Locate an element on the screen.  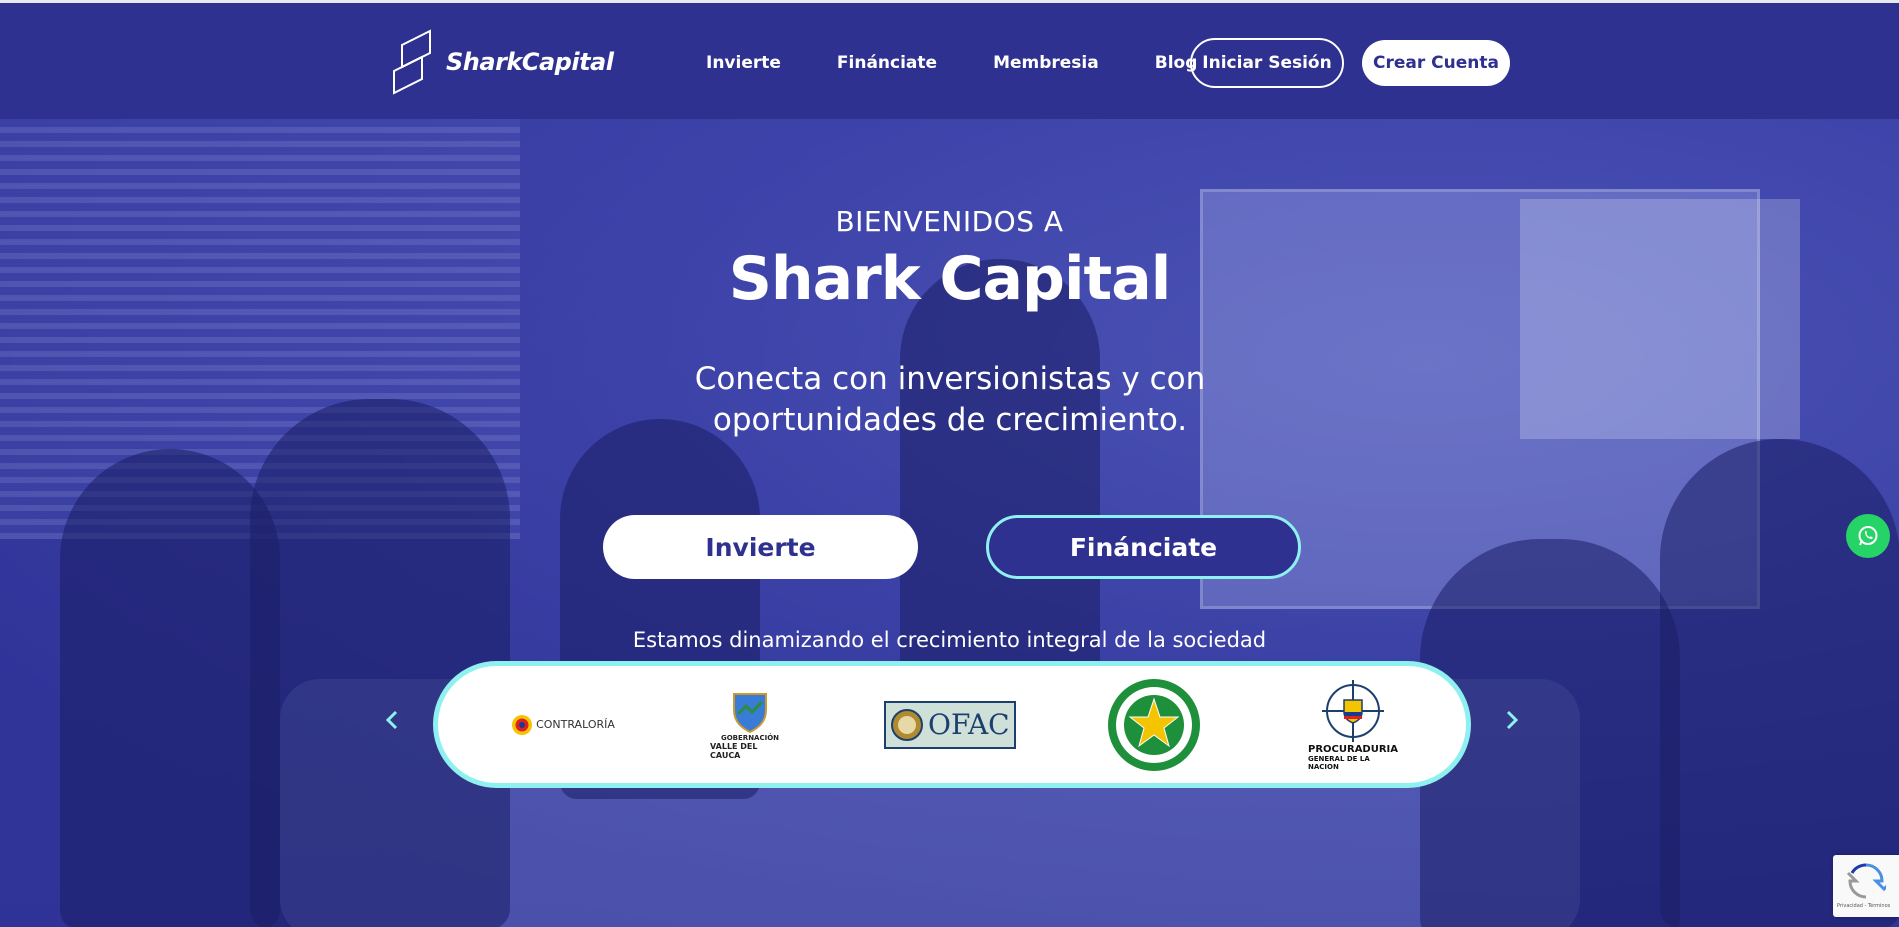
ofac-label: OFAC is located at coordinates (969, 724).